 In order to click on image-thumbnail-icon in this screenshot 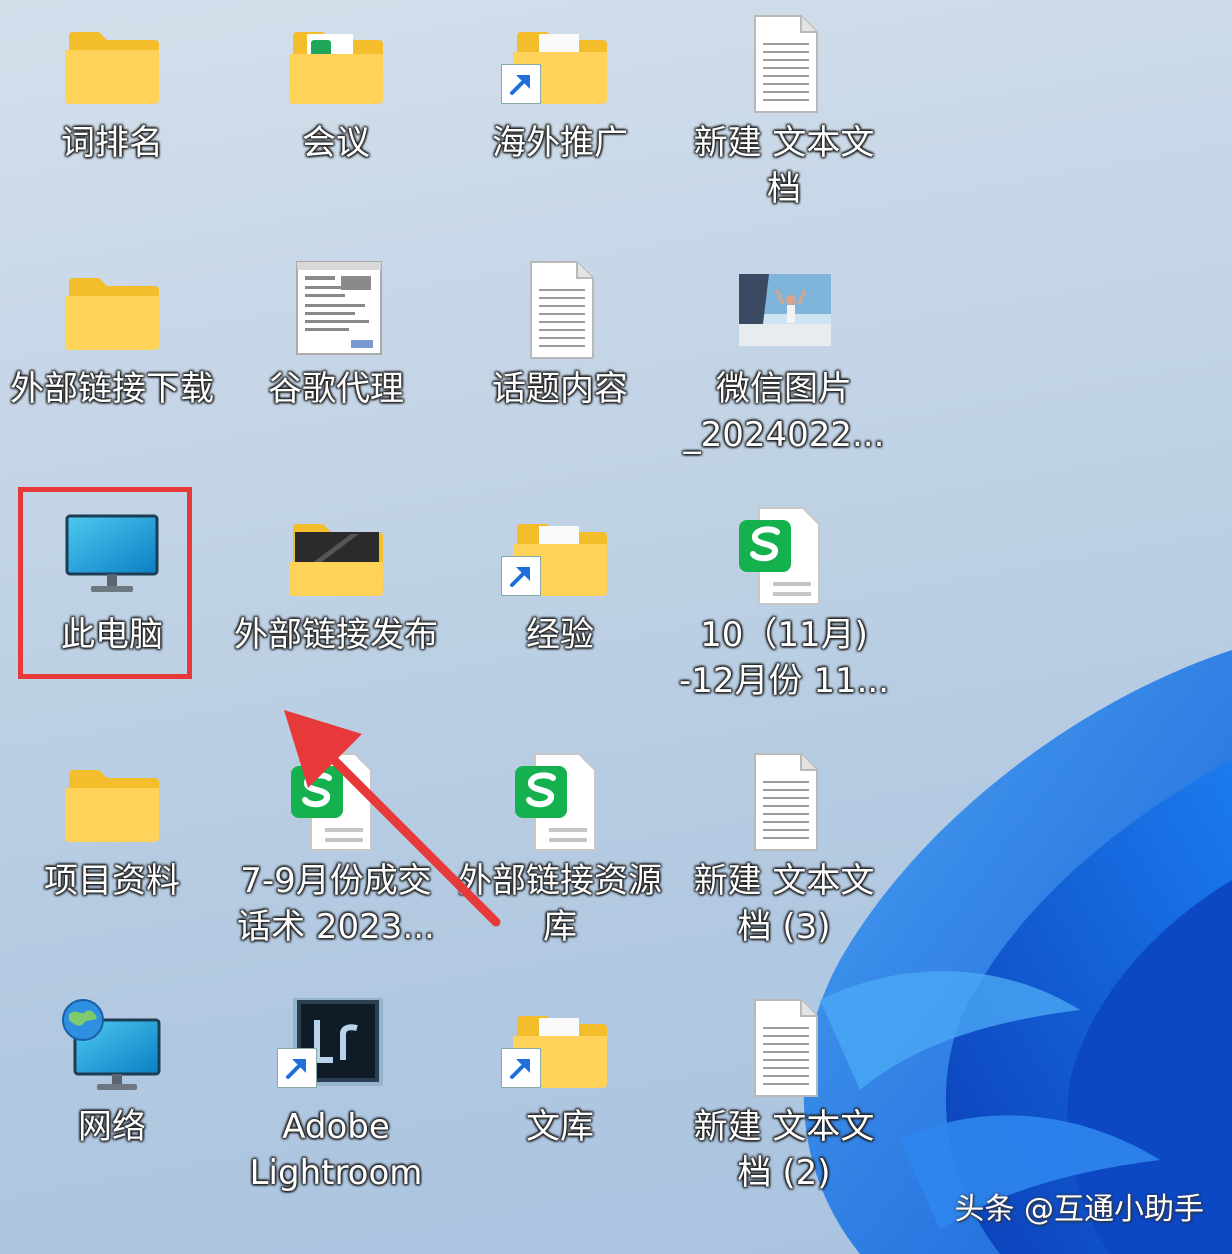, I will do `click(336, 310)`.